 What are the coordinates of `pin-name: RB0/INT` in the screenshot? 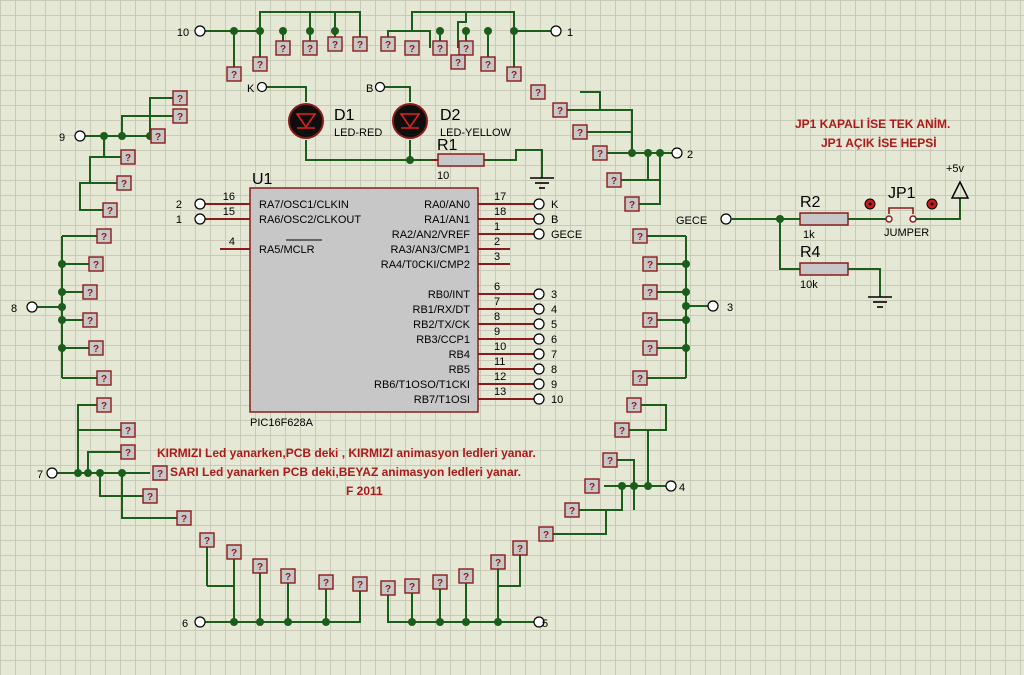 It's located at (449, 295).